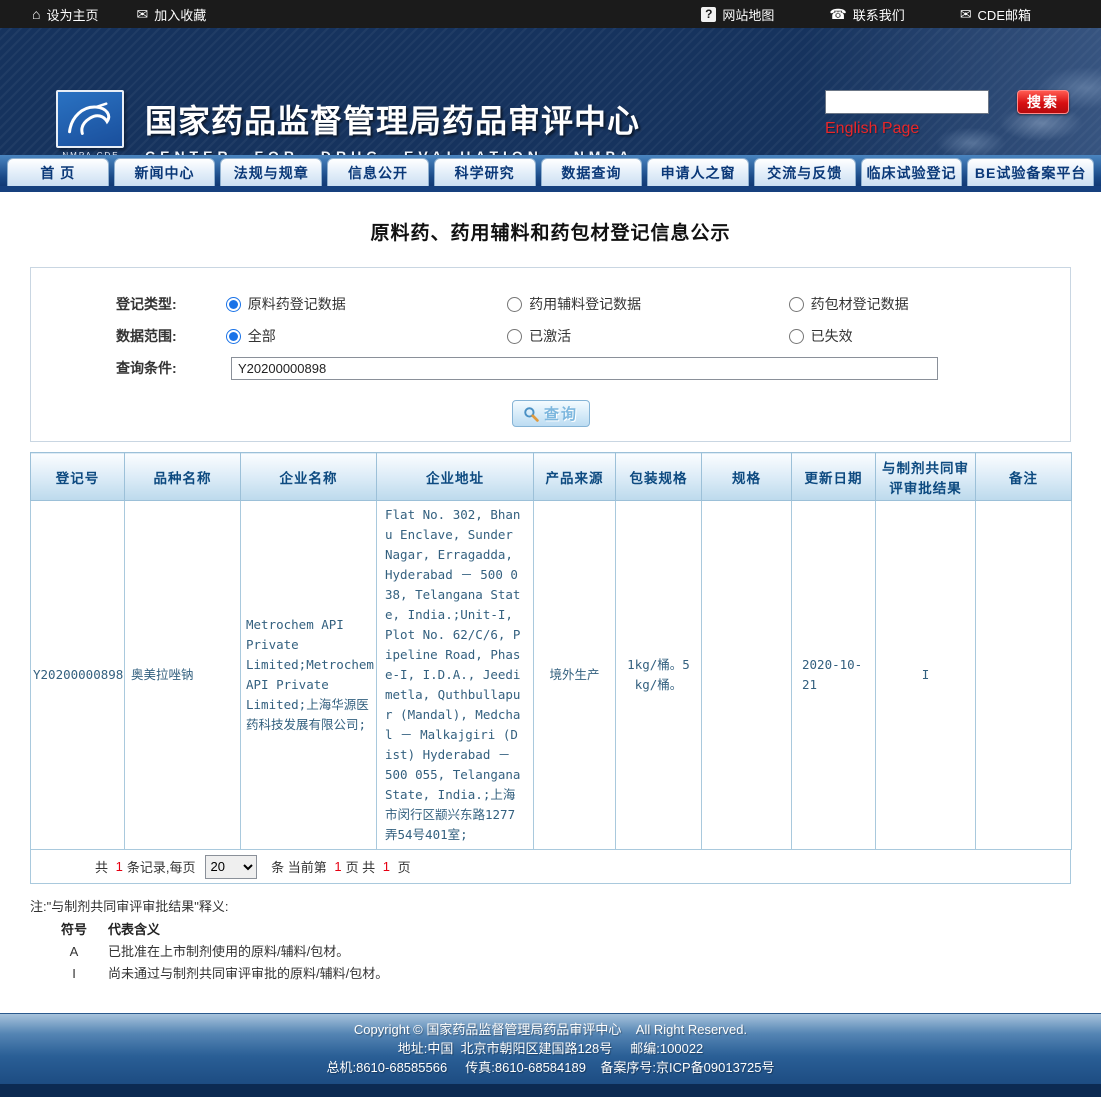  What do you see at coordinates (77, 675) in the screenshot?
I see `cell-reg-no: Y20200000898` at bounding box center [77, 675].